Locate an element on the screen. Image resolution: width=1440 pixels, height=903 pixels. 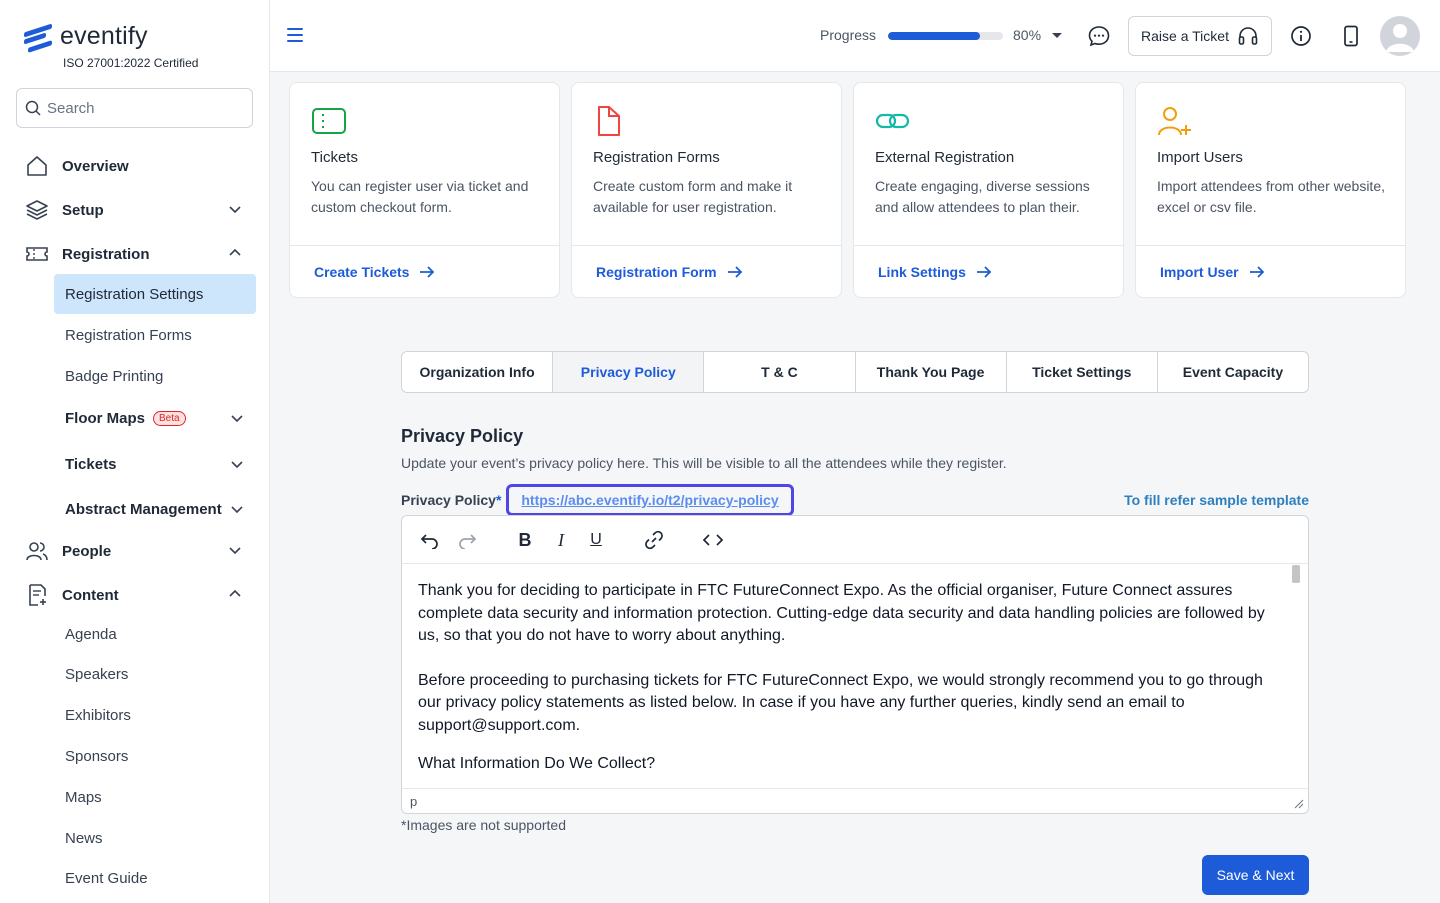
sidebar-label: Overview is located at coordinates (95, 166).